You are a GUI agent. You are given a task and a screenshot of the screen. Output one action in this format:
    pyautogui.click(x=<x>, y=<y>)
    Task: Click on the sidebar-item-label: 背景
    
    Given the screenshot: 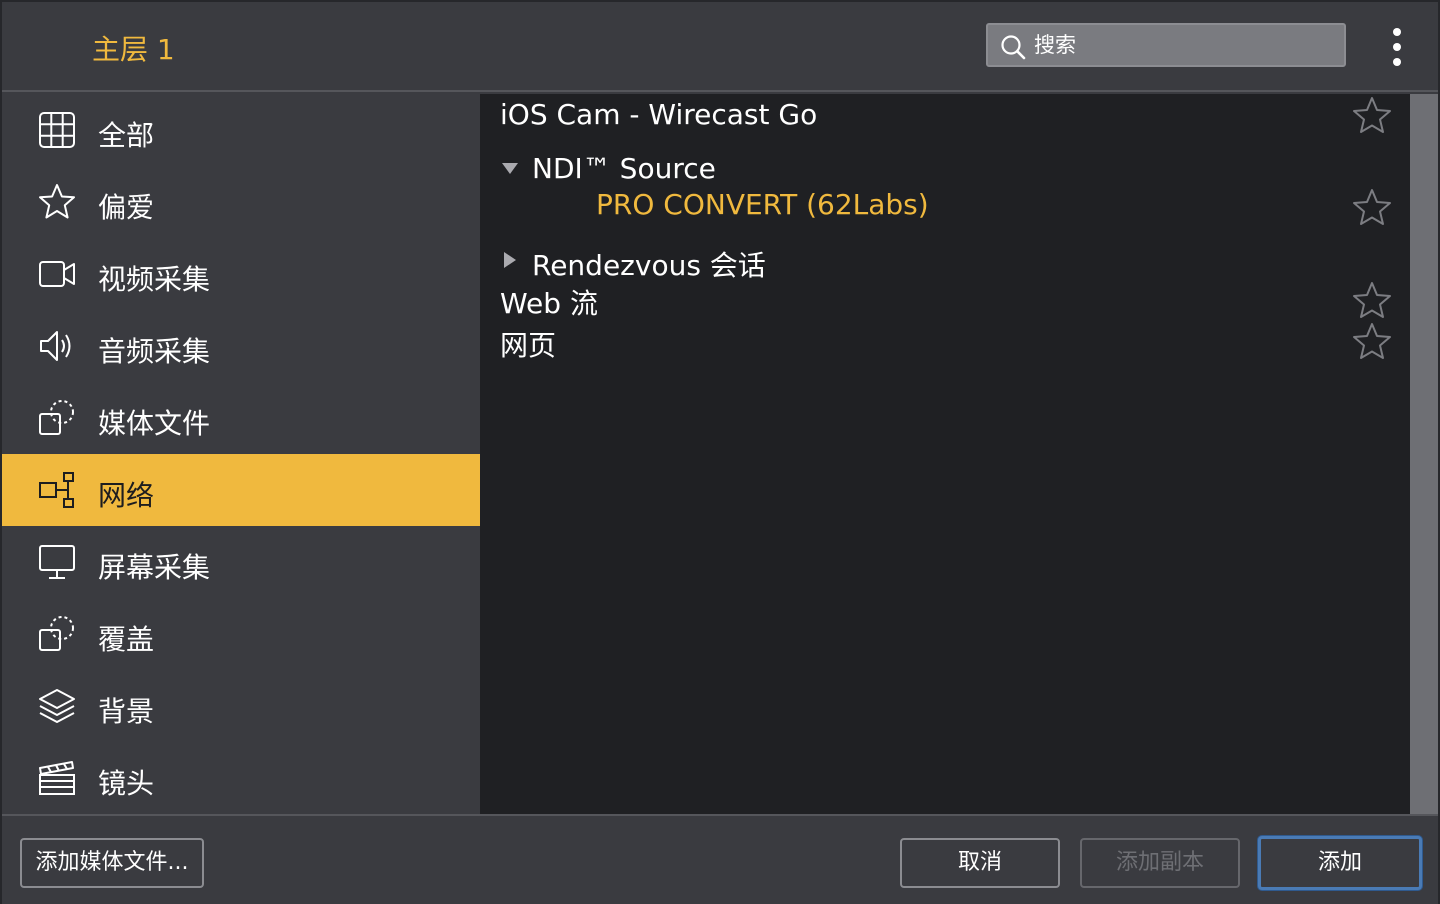 What is the action you would take?
    pyautogui.click(x=126, y=711)
    